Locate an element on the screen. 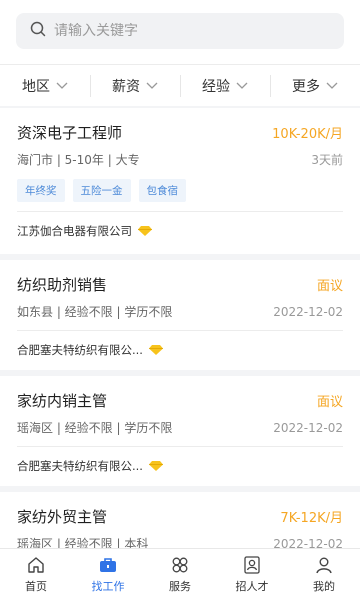 The height and width of the screenshot is (600, 360). benefit-tag: 五险一金 is located at coordinates (101, 190).